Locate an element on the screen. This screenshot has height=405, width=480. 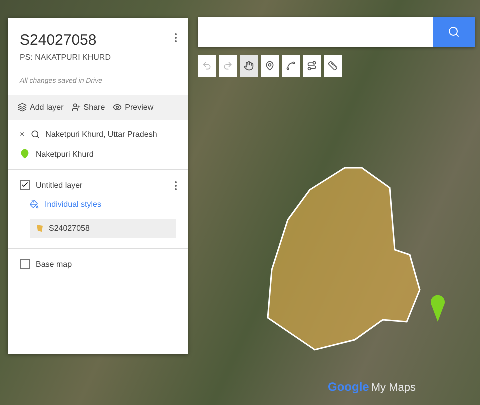
route-icon is located at coordinates (312, 66).